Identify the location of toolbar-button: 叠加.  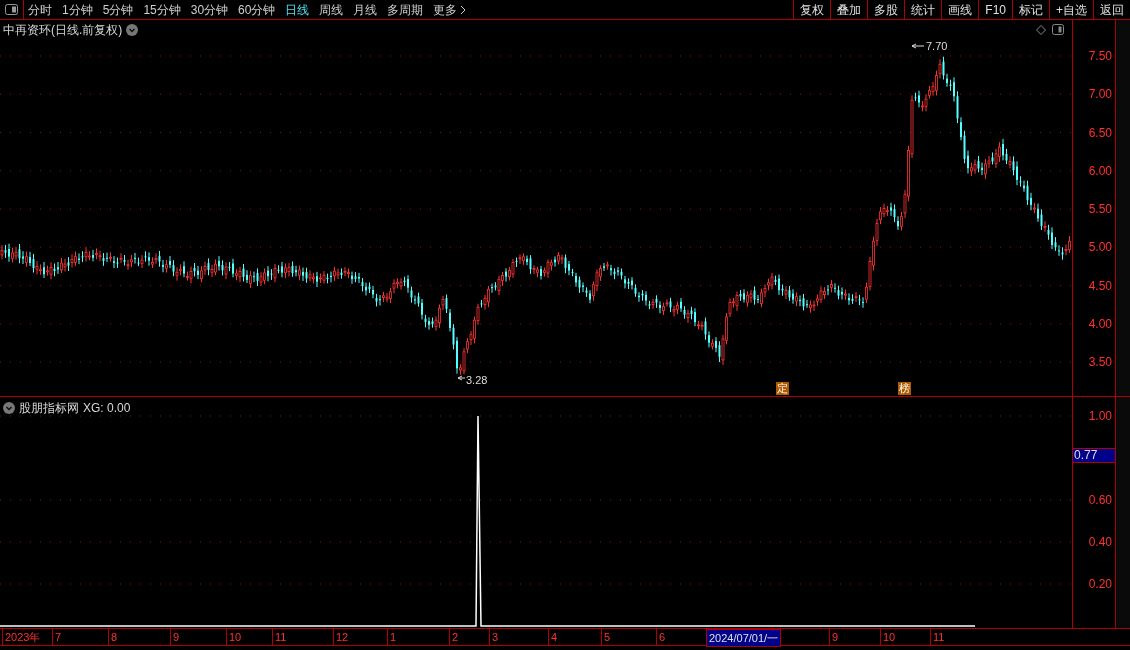
(849, 9).